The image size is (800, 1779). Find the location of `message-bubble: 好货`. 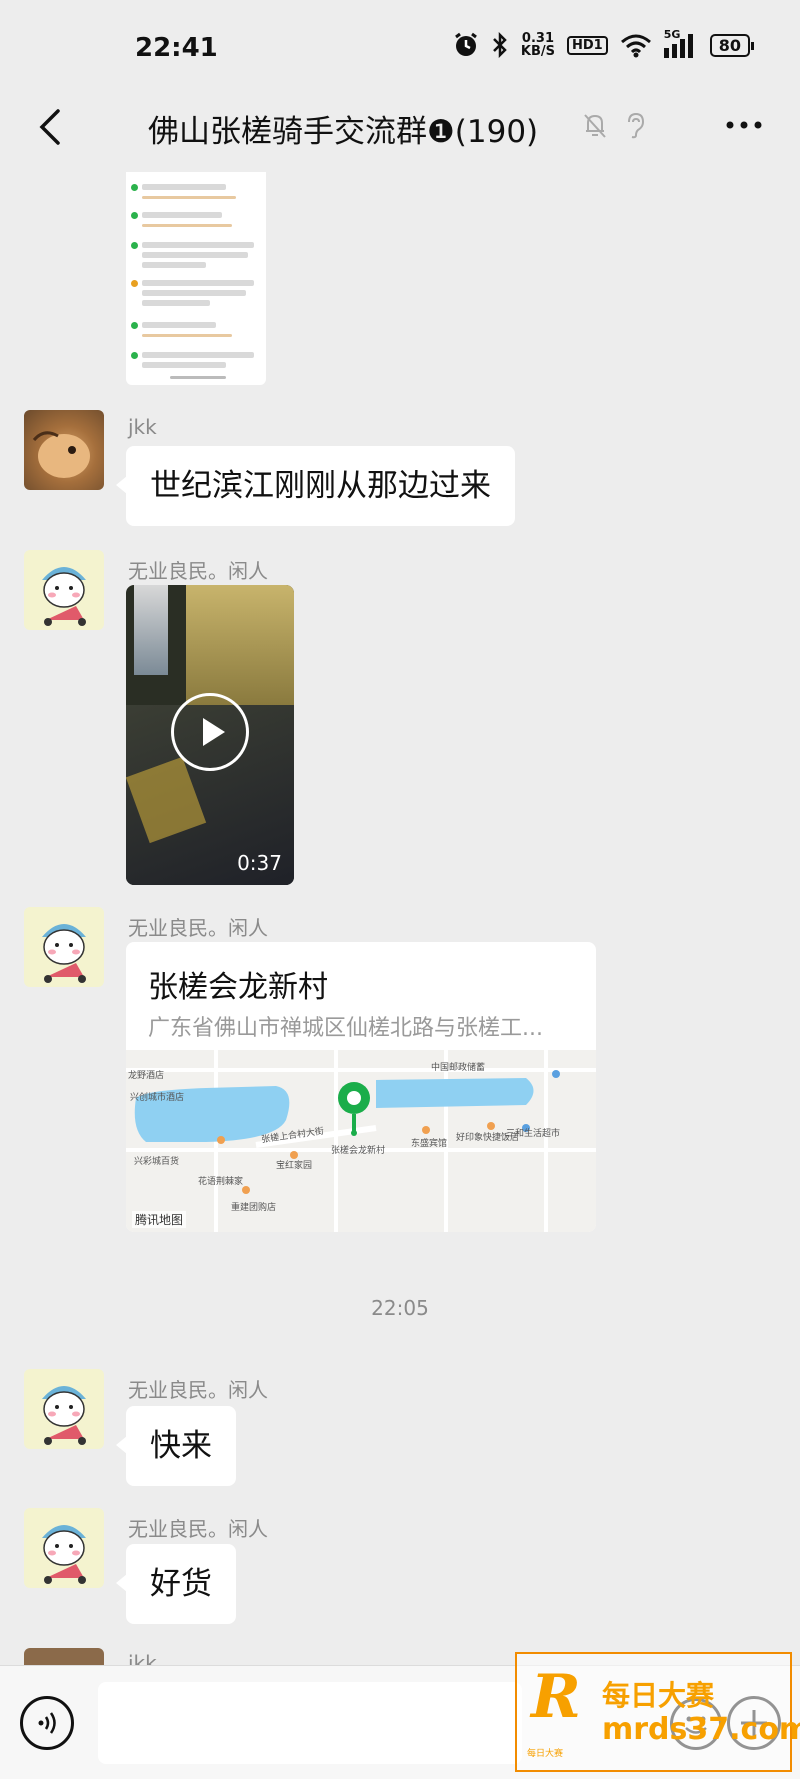

message-bubble: 好货 is located at coordinates (176, 1584).